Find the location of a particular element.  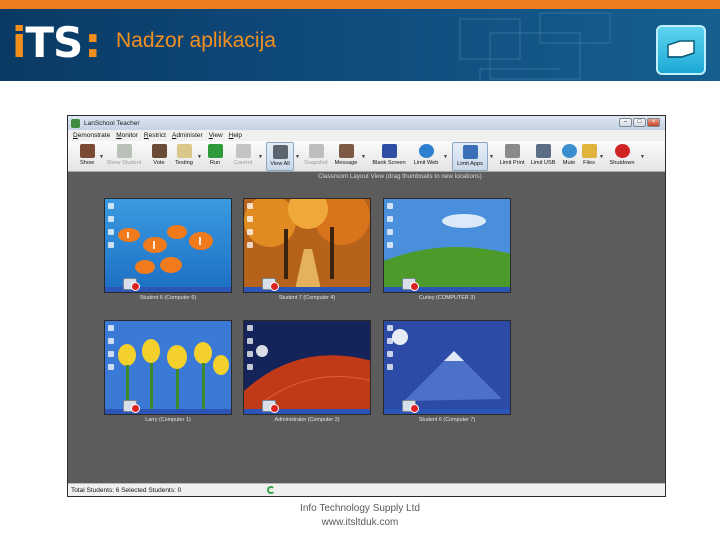

student-thumbnail: Administrator (Computer 2) is located at coordinates (307, 372).